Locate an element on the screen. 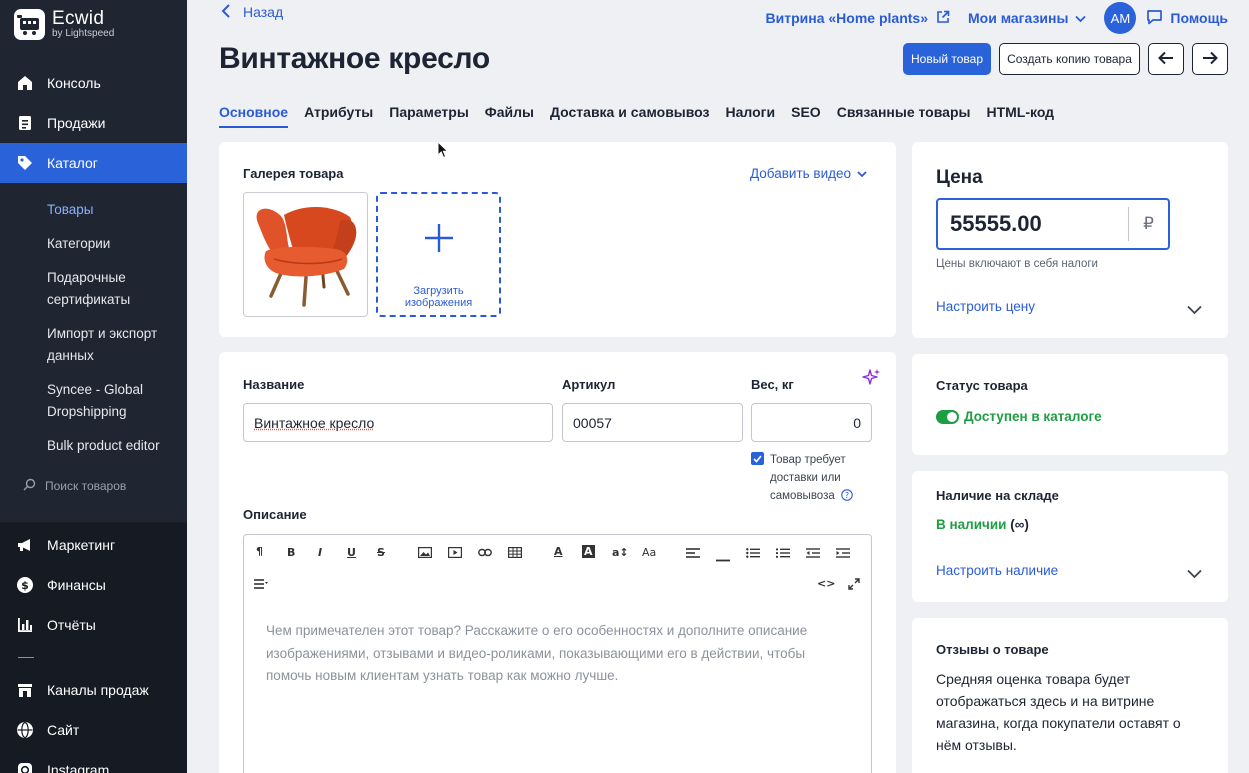 This screenshot has height=773, width=1249. storefront-link: Витрина «Home plants» is located at coordinates (847, 18).